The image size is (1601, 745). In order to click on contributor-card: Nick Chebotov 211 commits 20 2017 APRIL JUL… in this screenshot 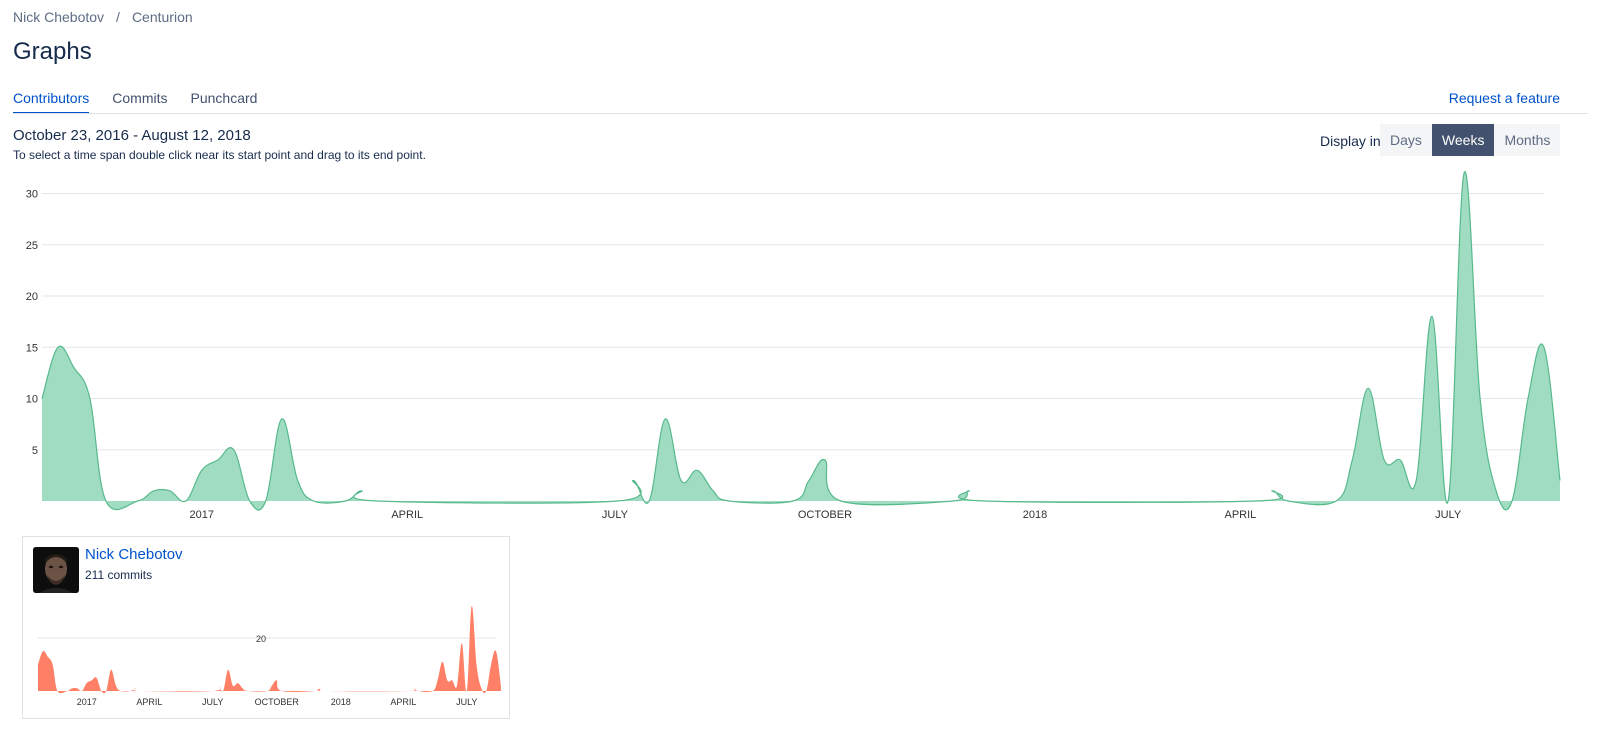, I will do `click(266, 627)`.